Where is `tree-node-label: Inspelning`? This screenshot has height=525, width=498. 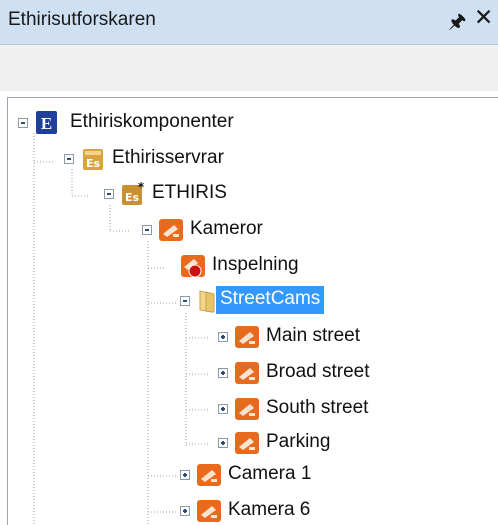
tree-node-label: Inspelning is located at coordinates (255, 264).